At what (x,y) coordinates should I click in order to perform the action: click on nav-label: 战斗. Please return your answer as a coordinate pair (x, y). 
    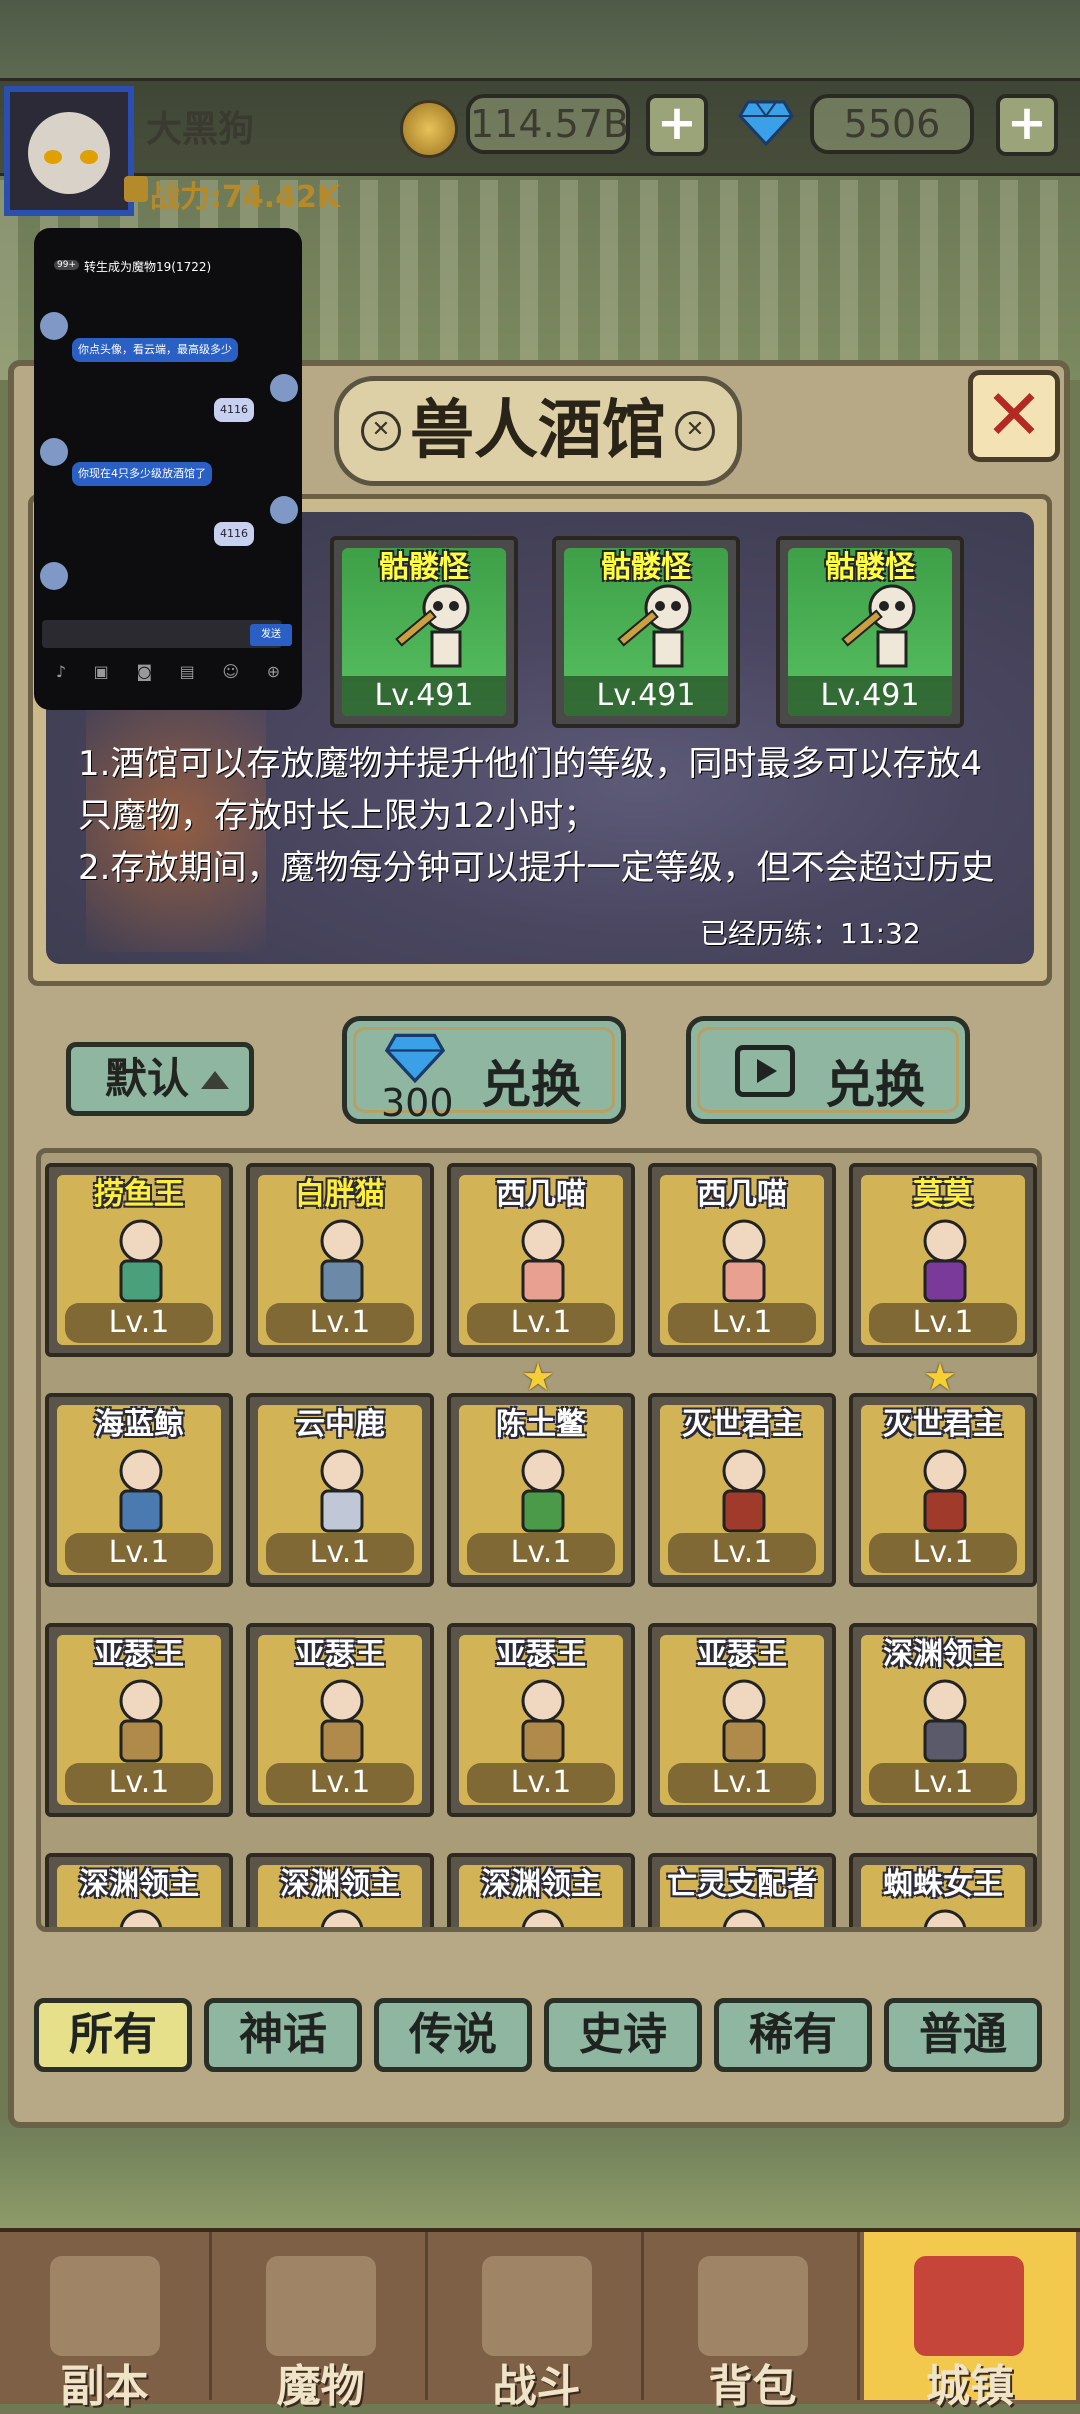
    Looking at the image, I should click on (536, 2386).